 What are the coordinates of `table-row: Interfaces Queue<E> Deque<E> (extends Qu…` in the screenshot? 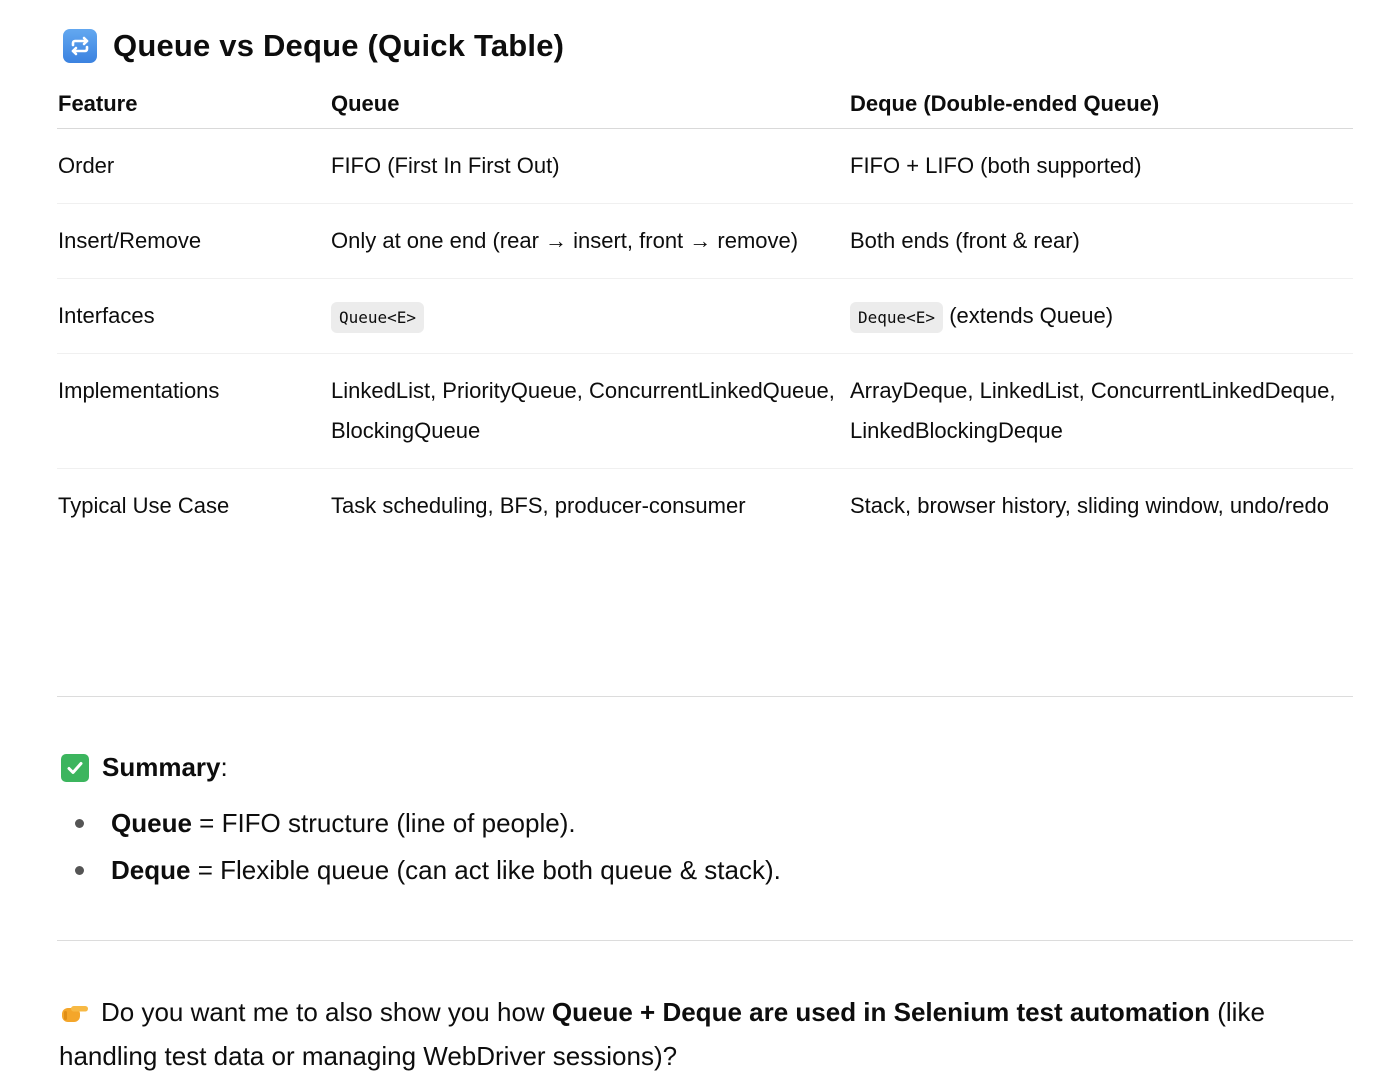 It's located at (705, 316).